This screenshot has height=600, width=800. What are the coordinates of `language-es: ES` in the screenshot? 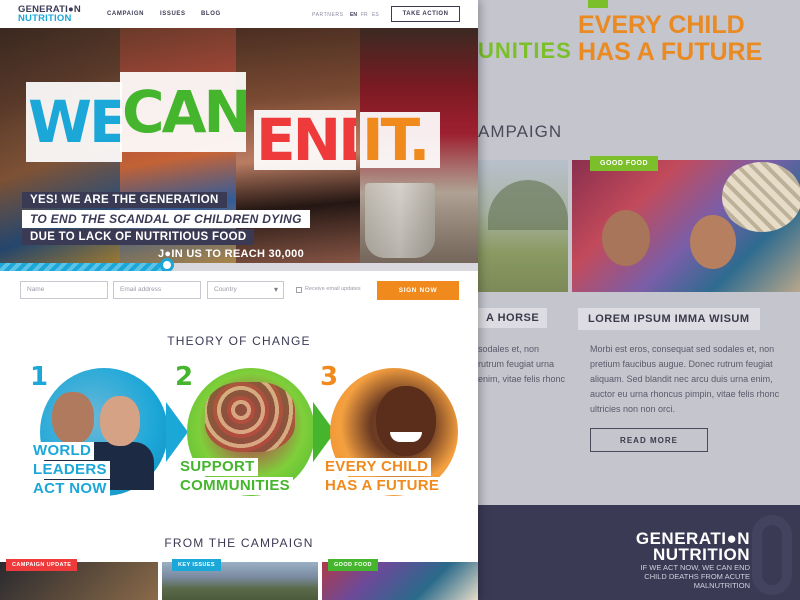 It's located at (375, 15).